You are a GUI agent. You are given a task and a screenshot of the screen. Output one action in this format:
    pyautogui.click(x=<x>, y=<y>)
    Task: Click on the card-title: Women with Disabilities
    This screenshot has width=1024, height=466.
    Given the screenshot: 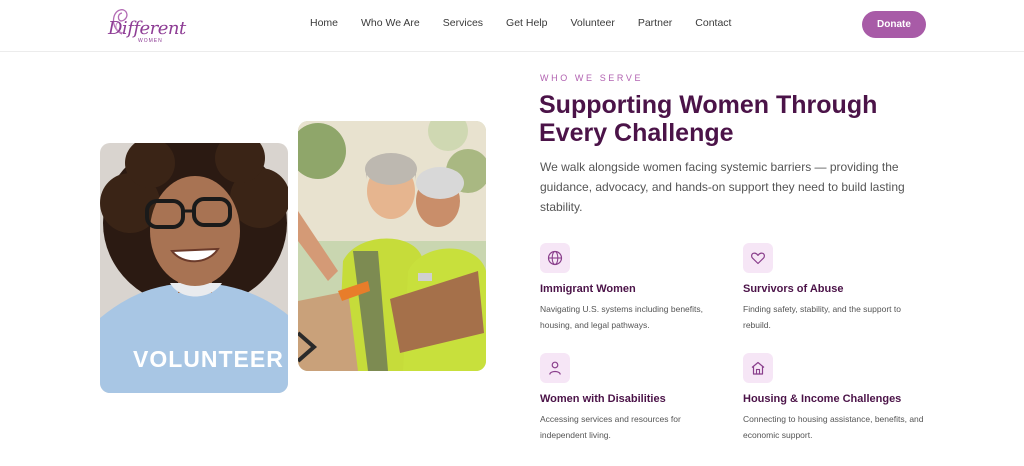 What is the action you would take?
    pyautogui.click(x=603, y=399)
    